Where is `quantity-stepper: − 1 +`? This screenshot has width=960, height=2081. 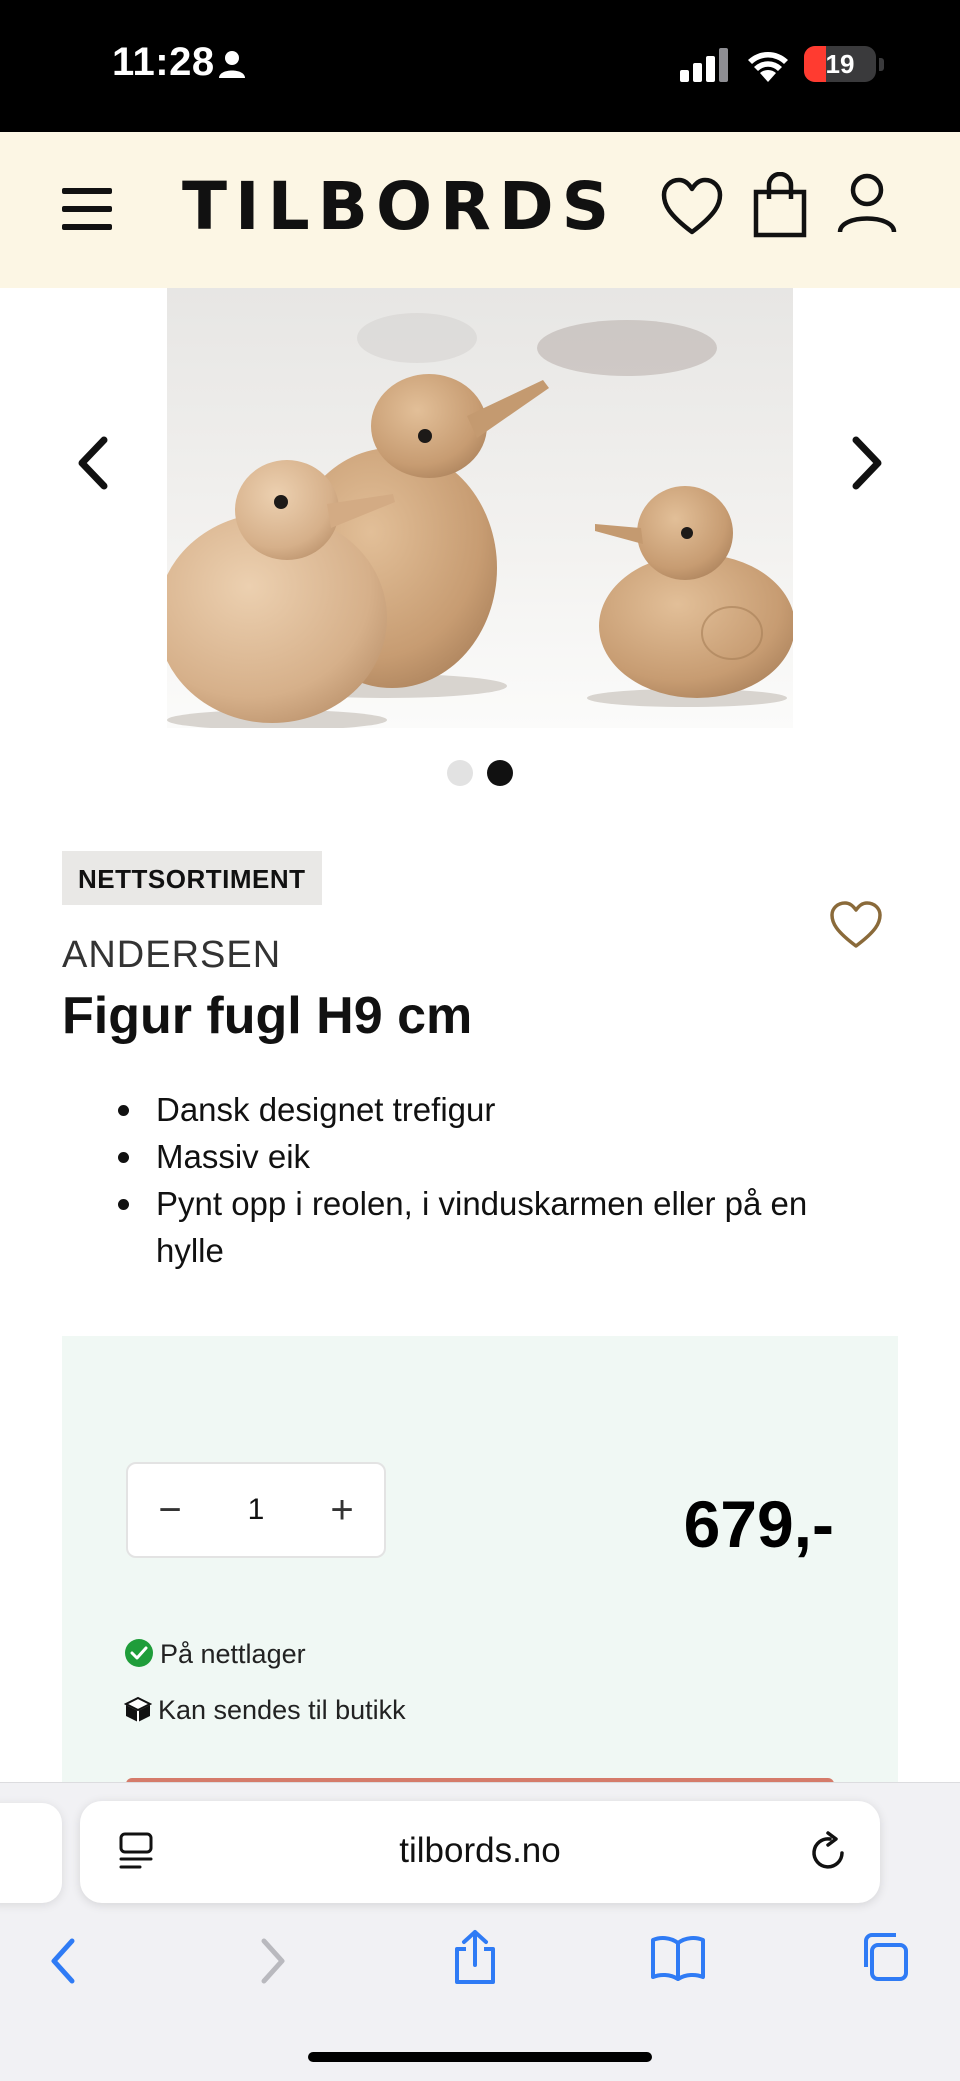
quantity-stepper: − 1 + is located at coordinates (256, 1510).